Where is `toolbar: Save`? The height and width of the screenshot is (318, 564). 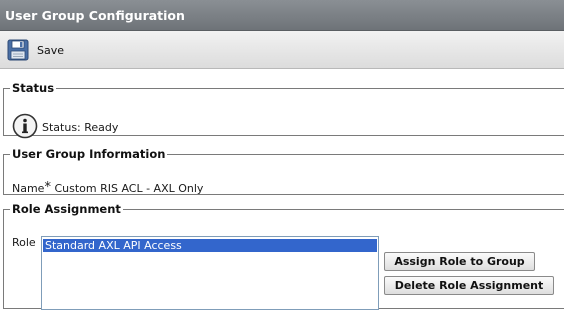
toolbar: Save is located at coordinates (282, 50).